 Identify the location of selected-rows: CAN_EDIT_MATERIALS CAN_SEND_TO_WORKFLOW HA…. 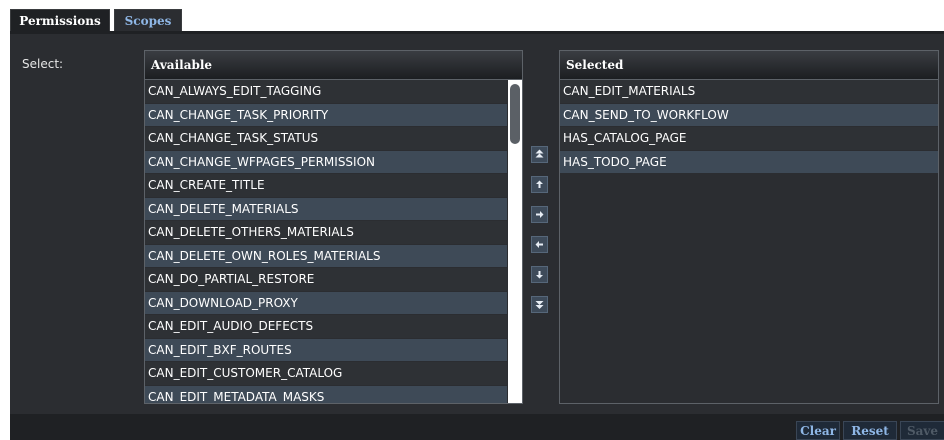
(749, 127).